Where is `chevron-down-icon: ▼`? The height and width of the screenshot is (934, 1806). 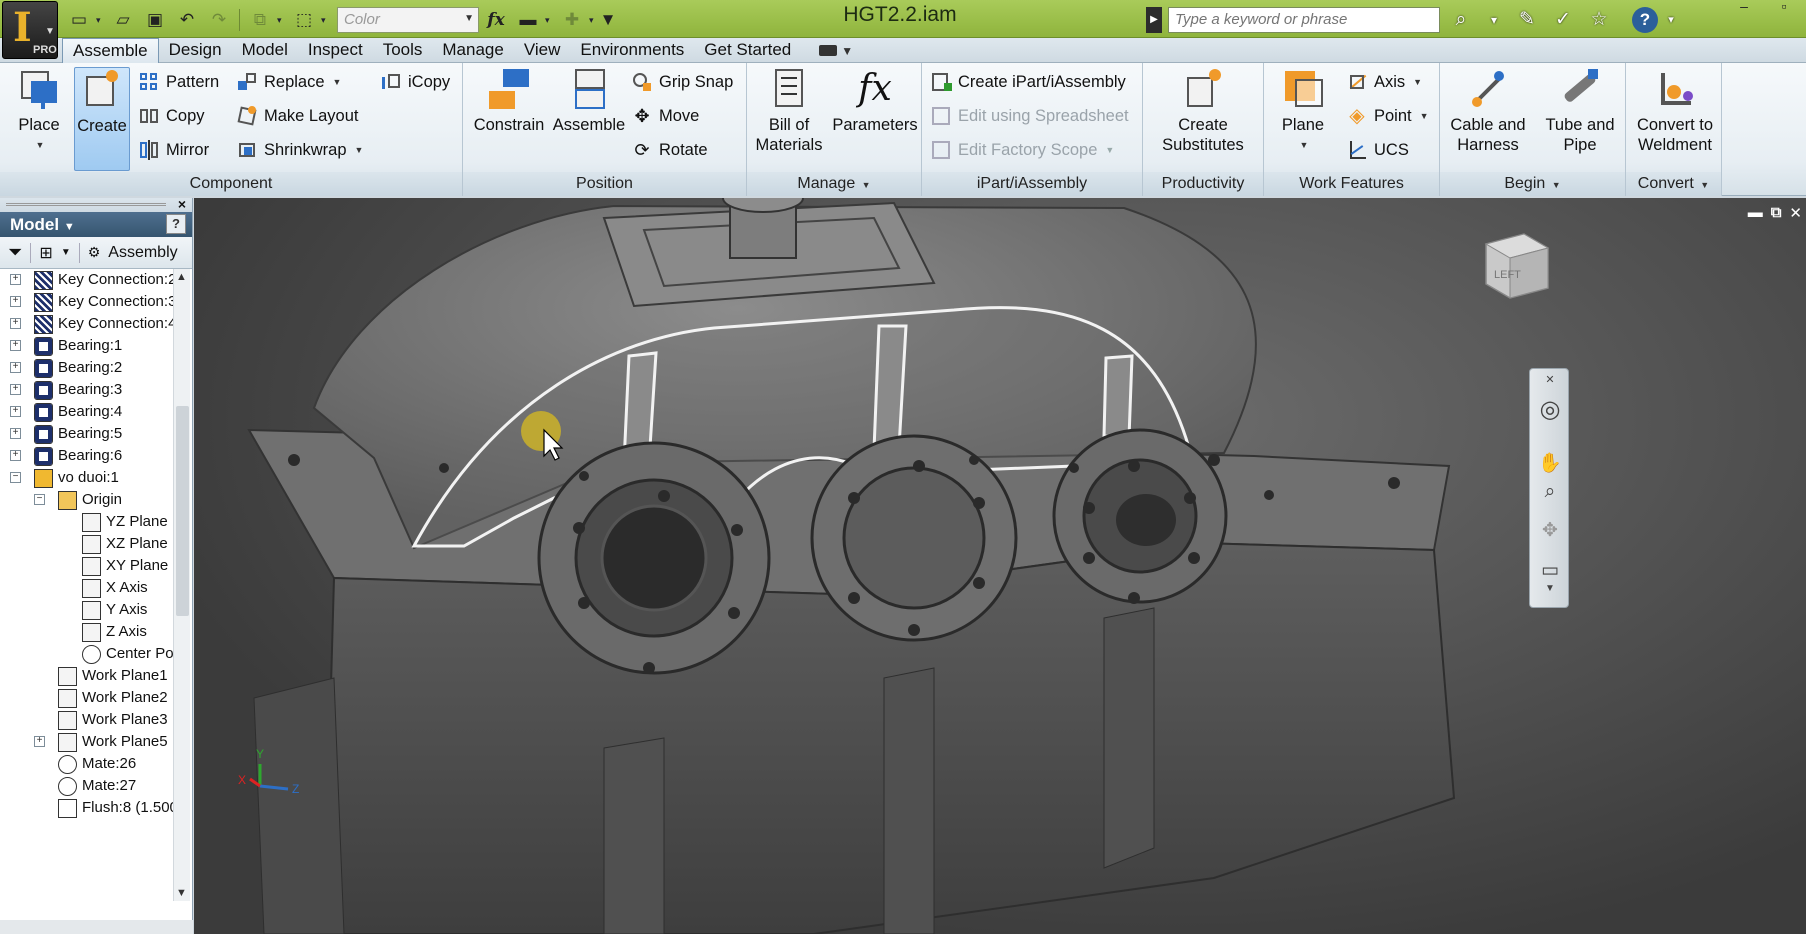 chevron-down-icon: ▼ is located at coordinates (66, 252).